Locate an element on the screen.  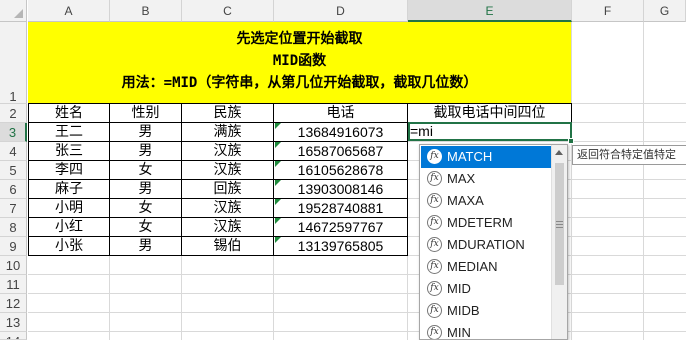
table-cell-phone: 16105628678 is located at coordinates (340, 170).